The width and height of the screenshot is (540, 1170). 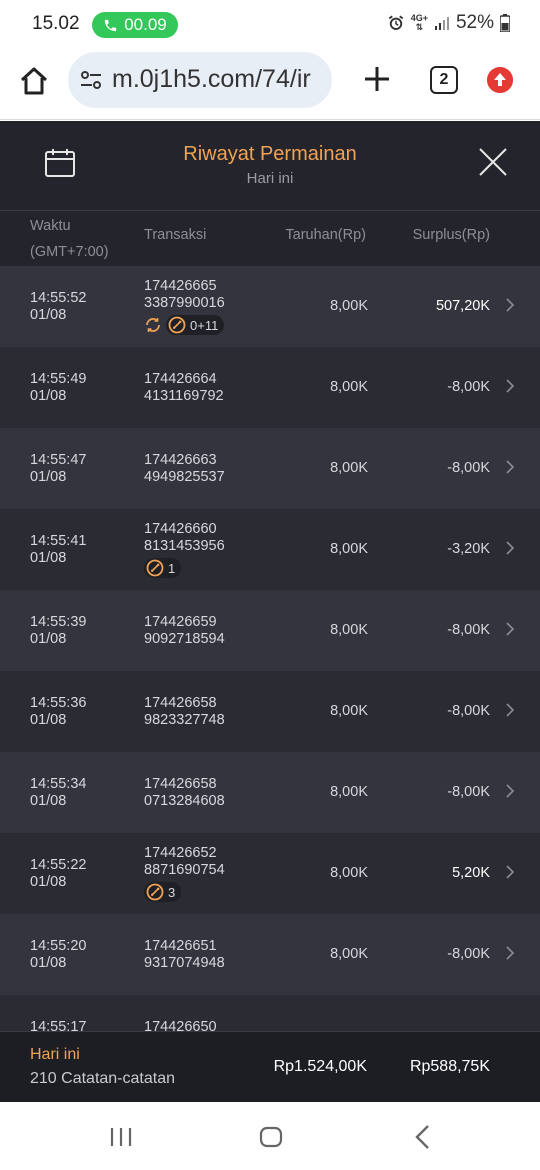 What do you see at coordinates (91, 80) in the screenshot?
I see `site-settings-icon` at bounding box center [91, 80].